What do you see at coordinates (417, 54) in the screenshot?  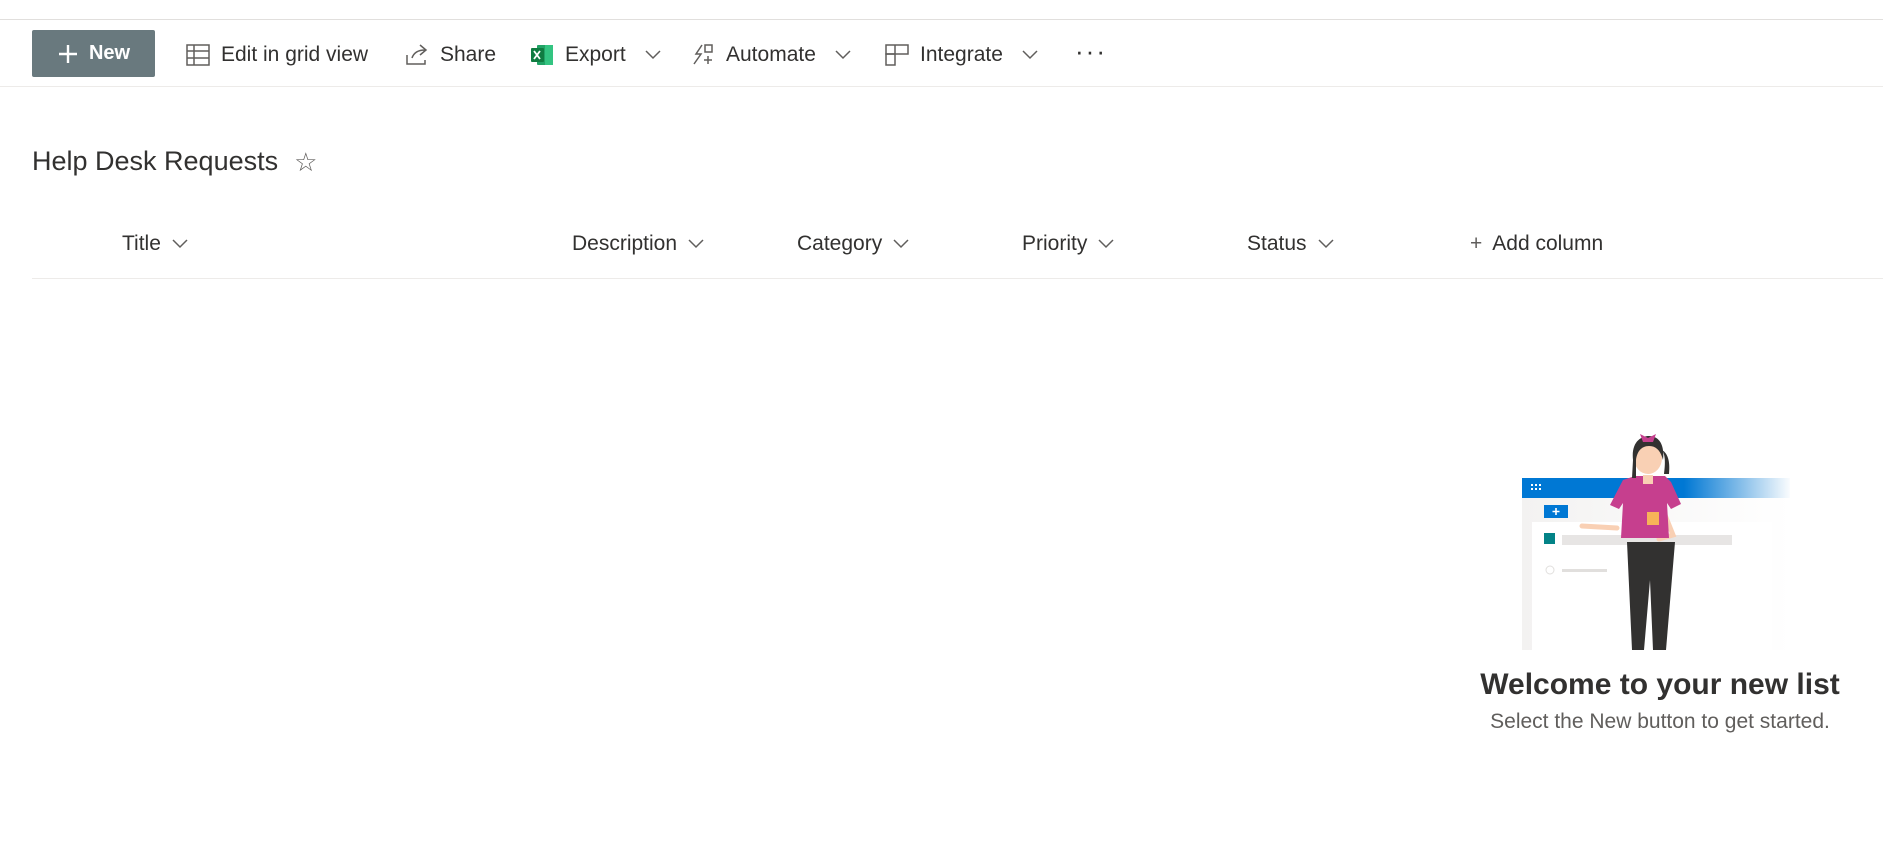 I see `share-icon` at bounding box center [417, 54].